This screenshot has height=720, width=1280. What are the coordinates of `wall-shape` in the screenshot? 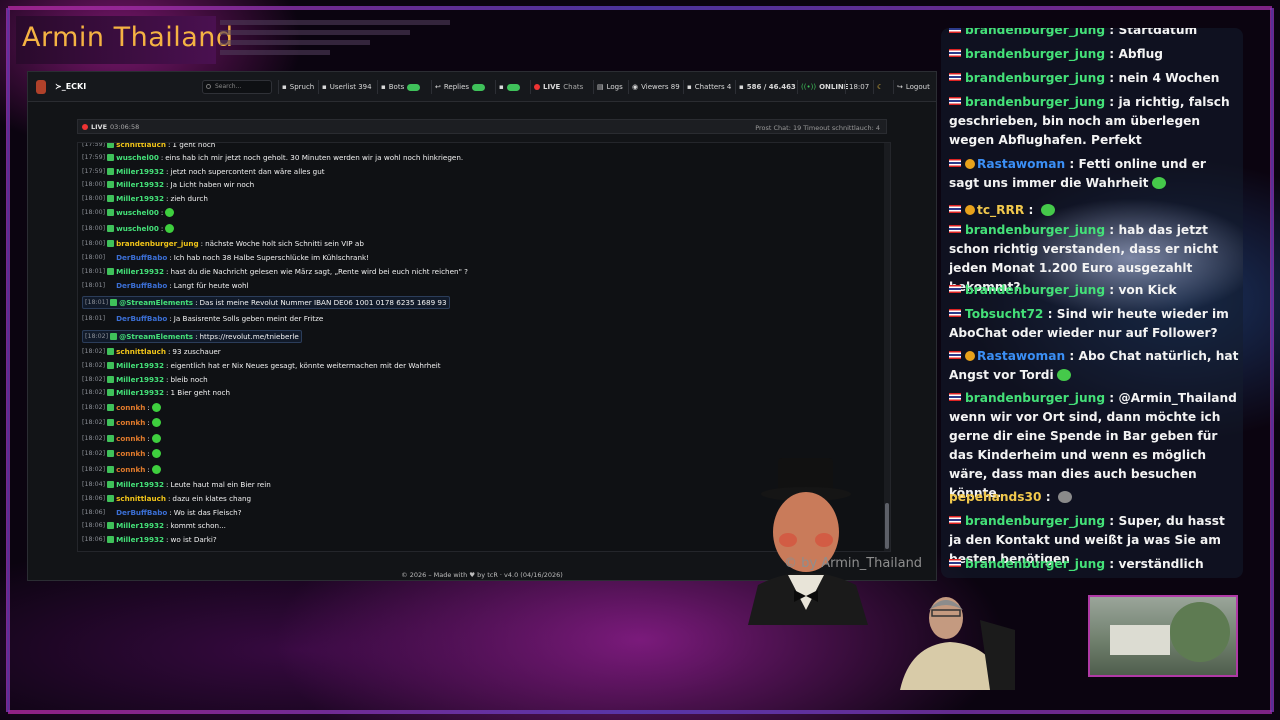 It's located at (1140, 640).